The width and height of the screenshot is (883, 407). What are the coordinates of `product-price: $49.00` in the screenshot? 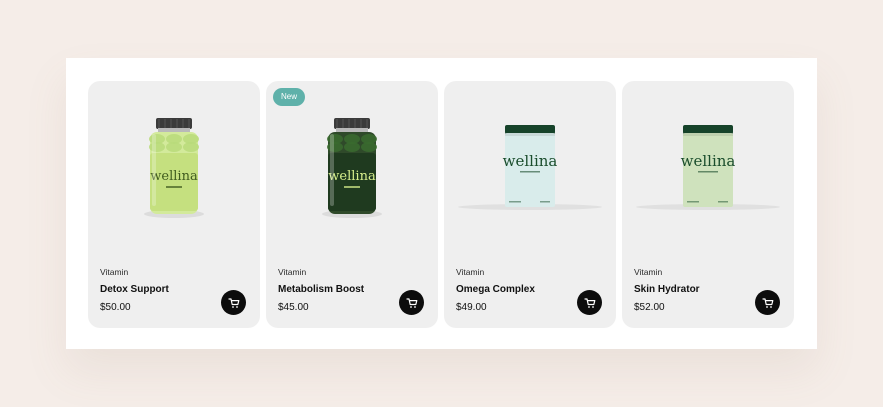 It's located at (471, 307).